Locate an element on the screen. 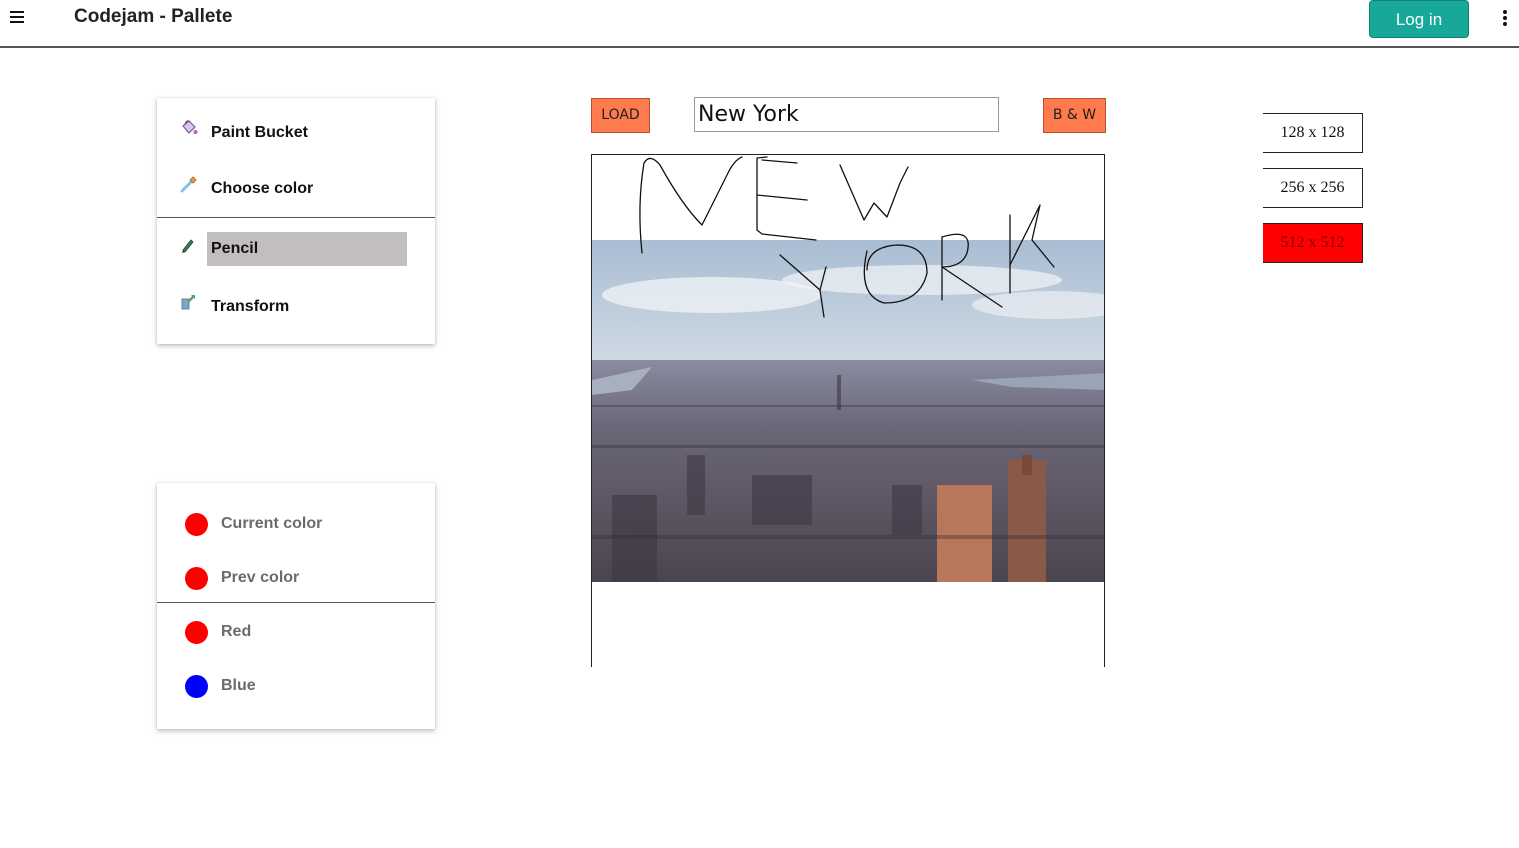 The width and height of the screenshot is (1519, 848). preset-color-red: Red is located at coordinates (296, 629).